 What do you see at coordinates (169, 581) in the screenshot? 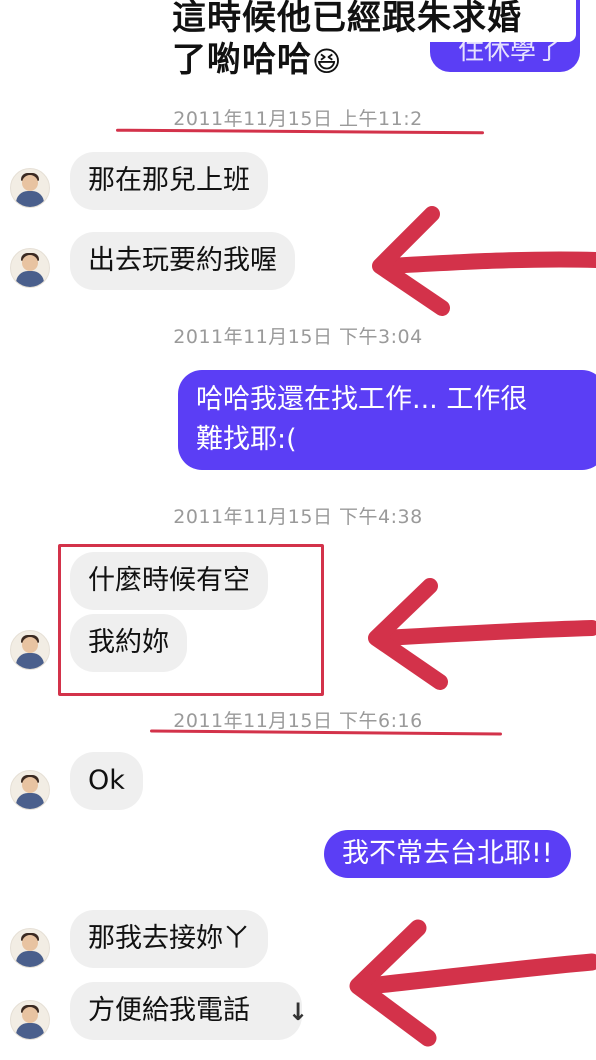
I see `incoming-message-3: 什麼時候有空` at bounding box center [169, 581].